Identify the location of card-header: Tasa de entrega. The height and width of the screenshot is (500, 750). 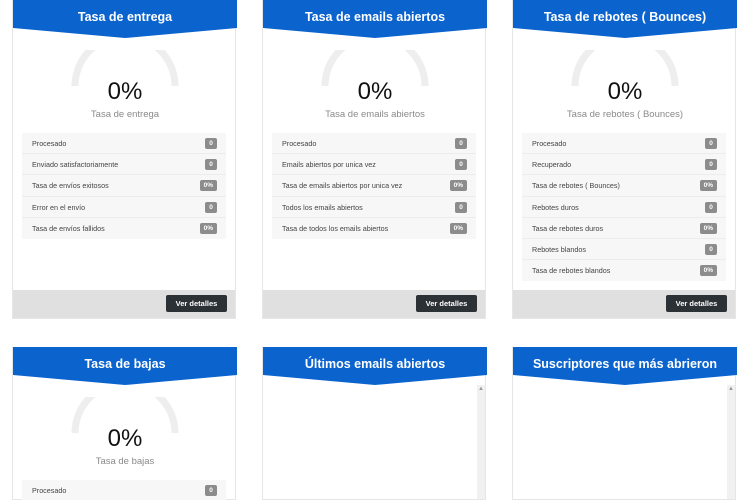
(125, 19).